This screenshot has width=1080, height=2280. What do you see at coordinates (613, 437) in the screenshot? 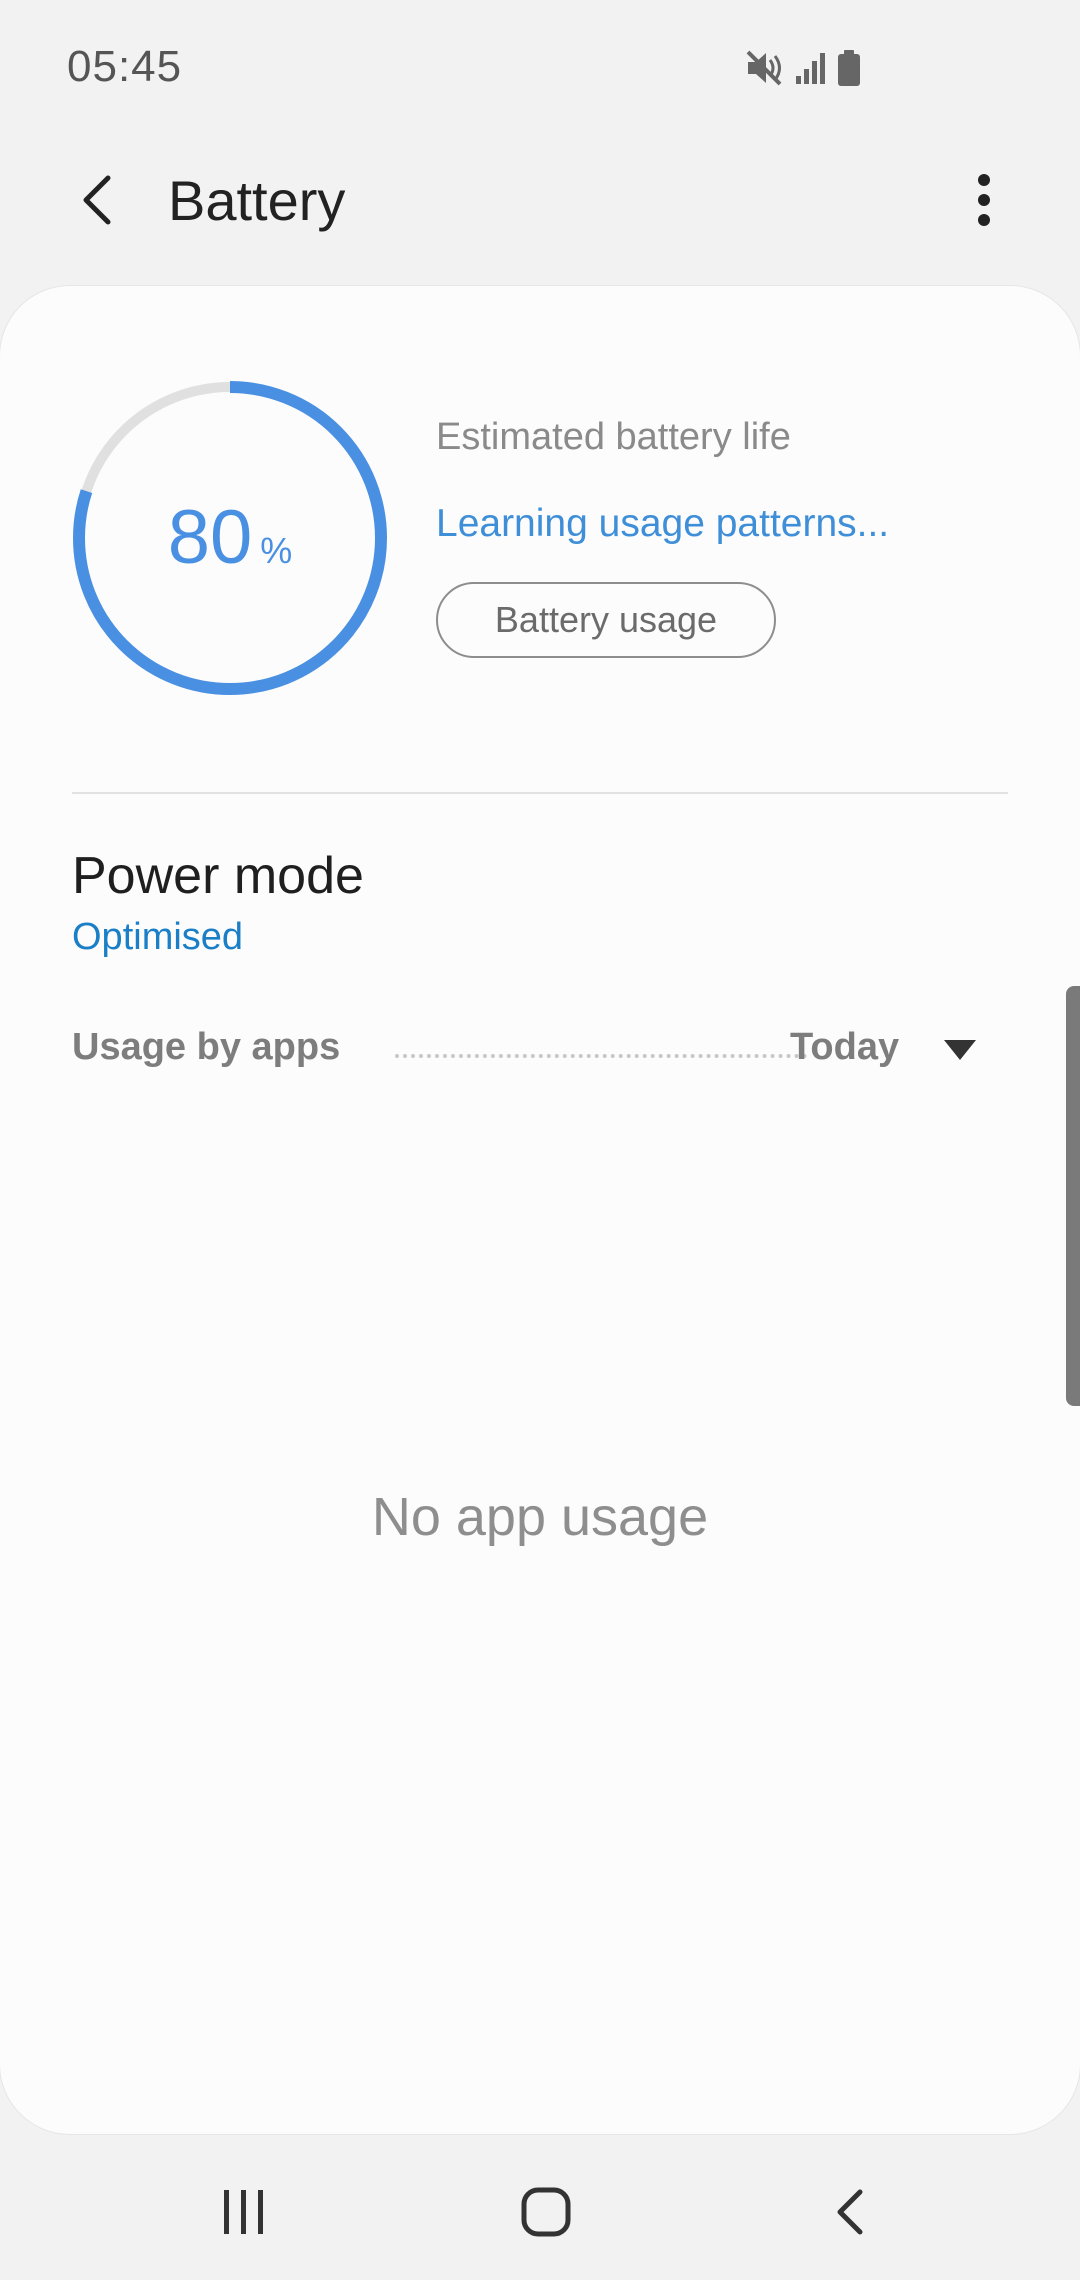
I see `estimate-label: Estimated battery life` at bounding box center [613, 437].